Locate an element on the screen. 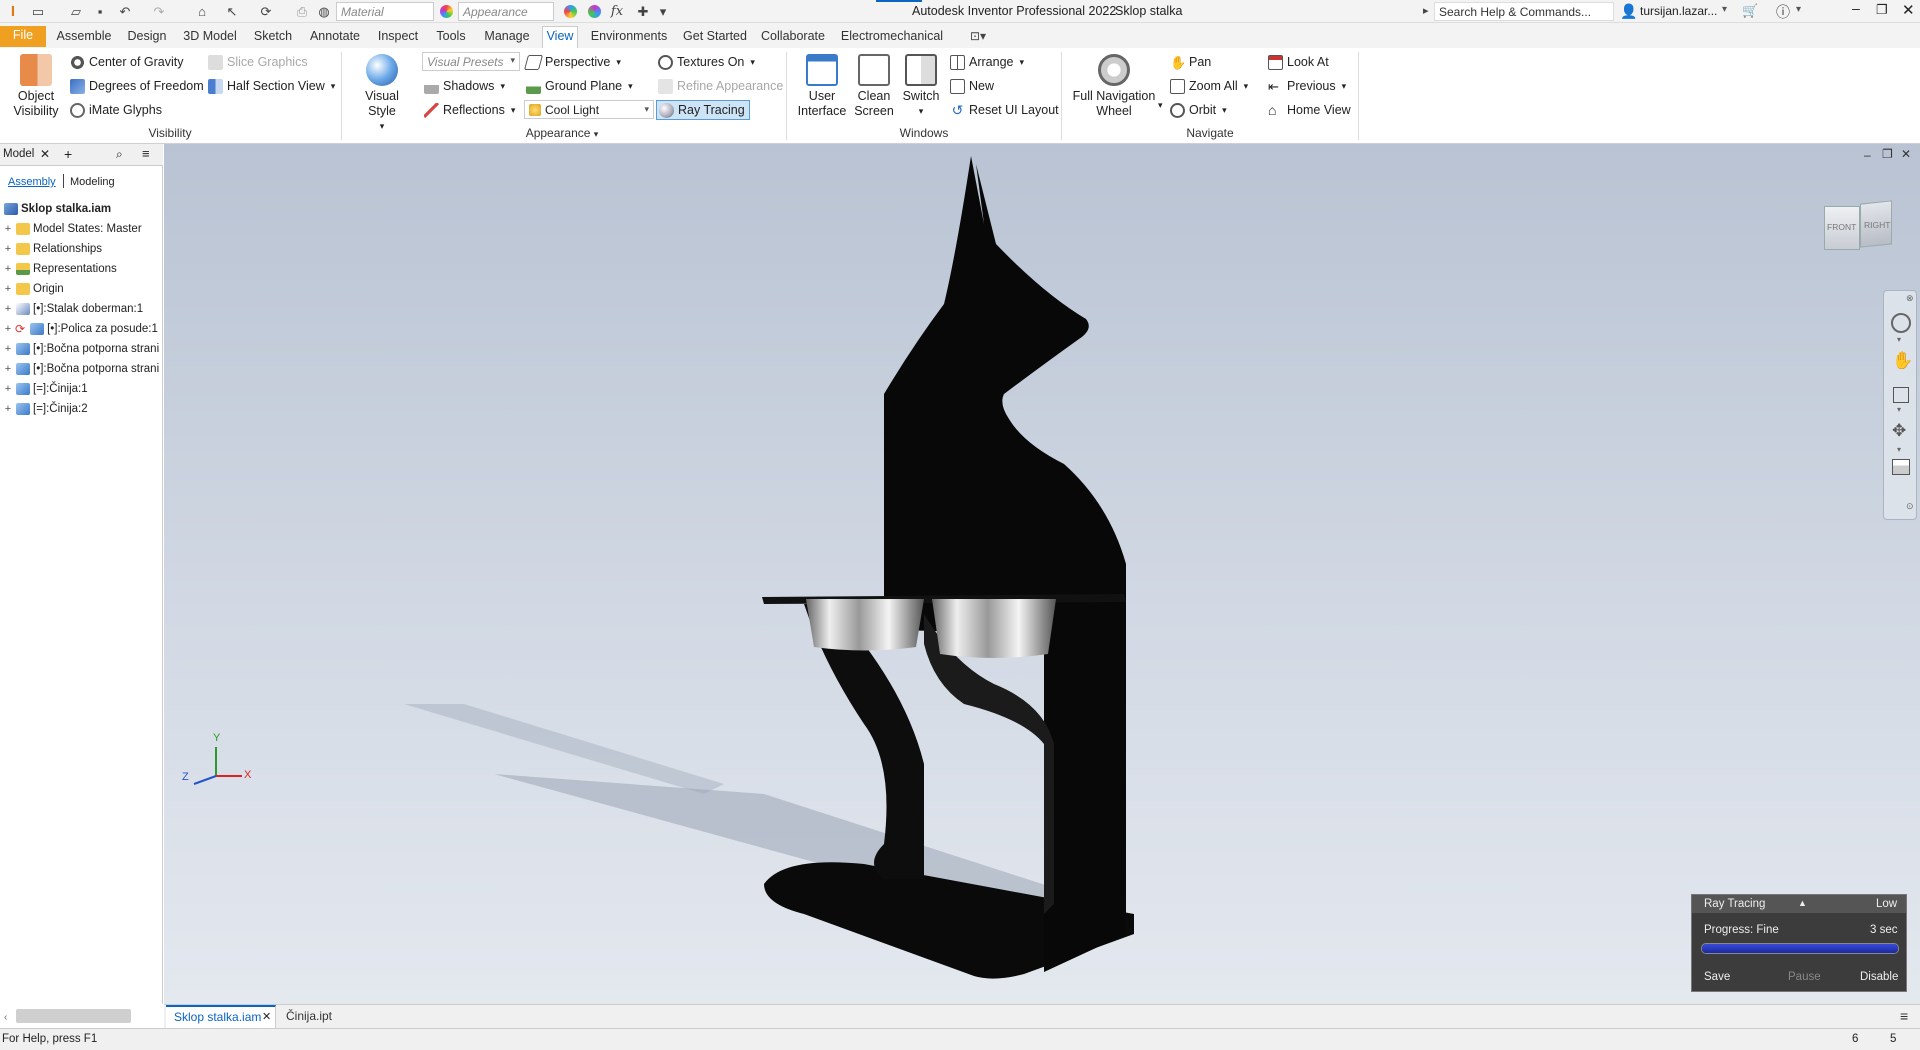 The width and height of the screenshot is (1920, 1050). tab-file: File is located at coordinates (23, 36).